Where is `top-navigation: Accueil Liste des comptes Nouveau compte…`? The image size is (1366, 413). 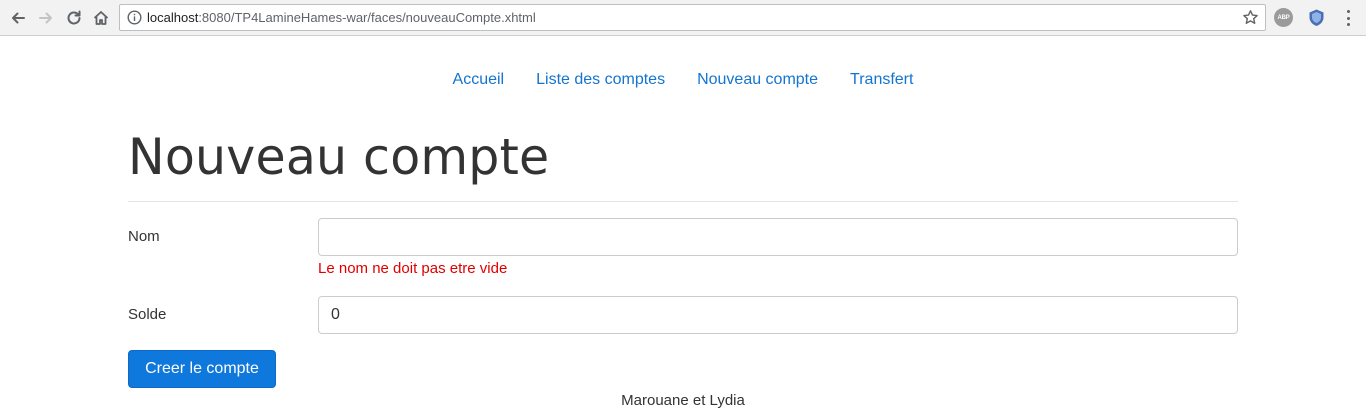
top-navigation: Accueil Liste des comptes Nouveau compte… is located at coordinates (683, 80).